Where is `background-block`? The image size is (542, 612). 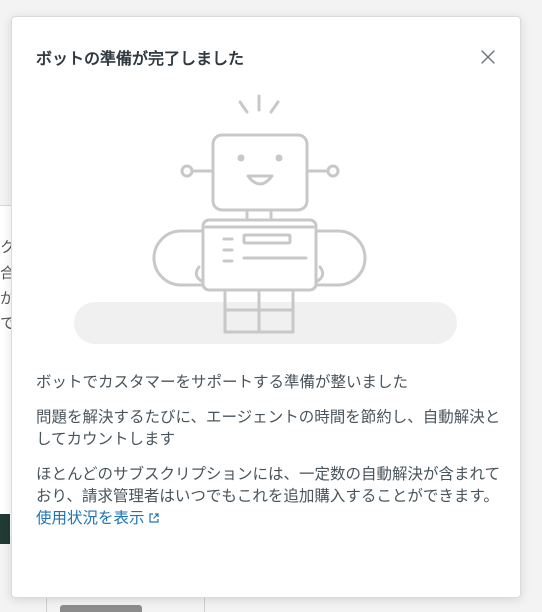
background-block is located at coordinates (5, 529).